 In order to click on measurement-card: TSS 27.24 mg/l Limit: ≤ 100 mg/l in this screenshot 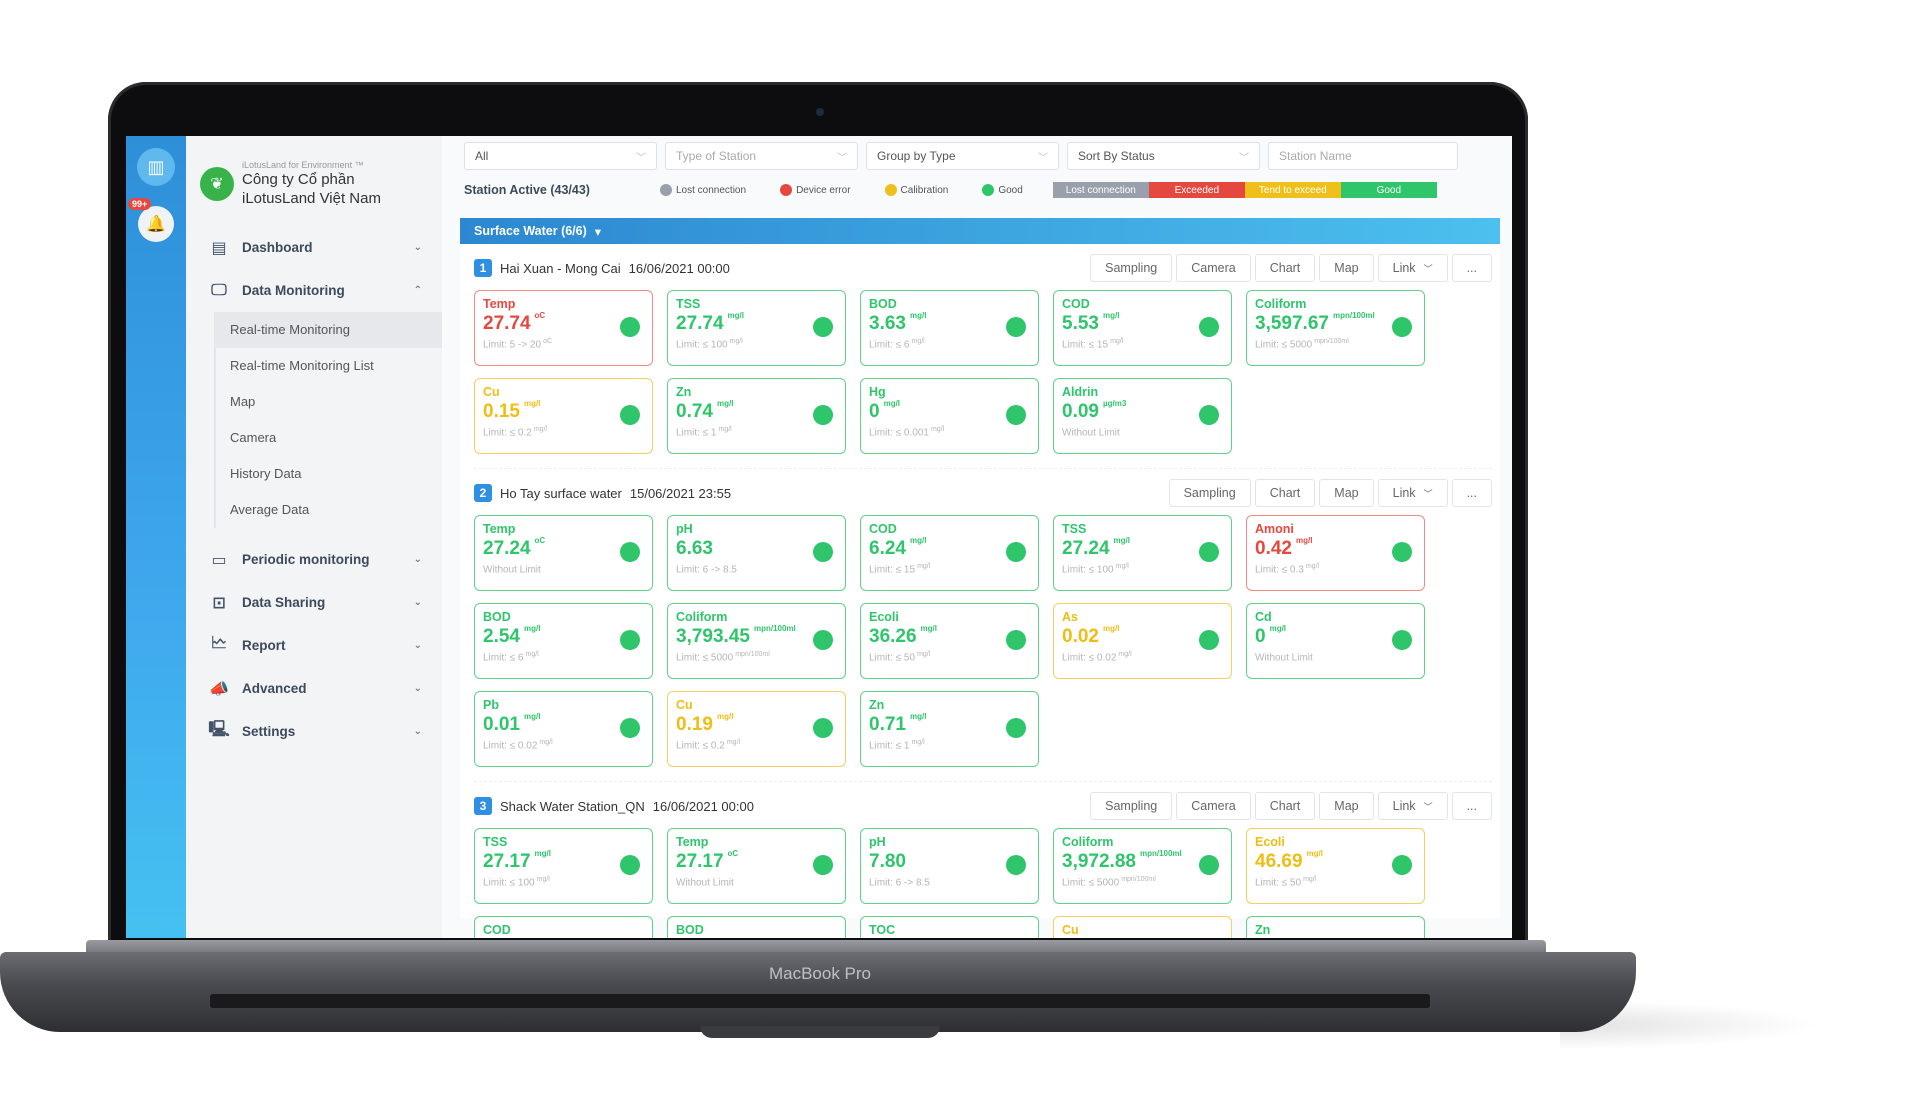, I will do `click(1142, 553)`.